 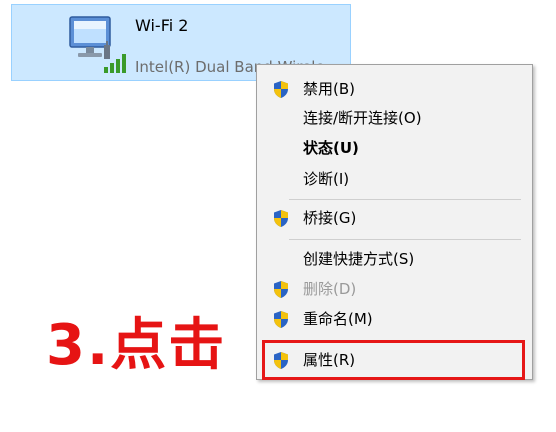 What do you see at coordinates (136, 345) in the screenshot?
I see `step-annotation: 3.点击` at bounding box center [136, 345].